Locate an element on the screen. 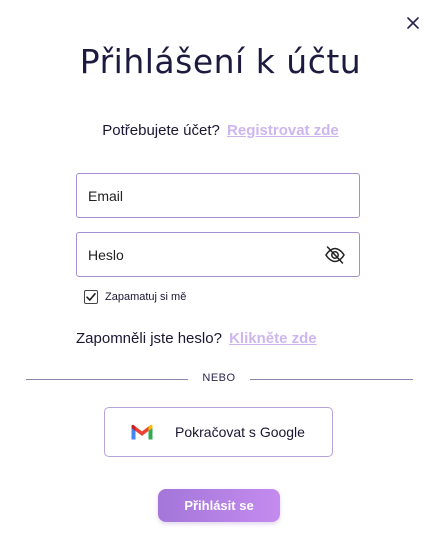 This screenshot has width=441, height=556. check-icon is located at coordinates (91, 297).